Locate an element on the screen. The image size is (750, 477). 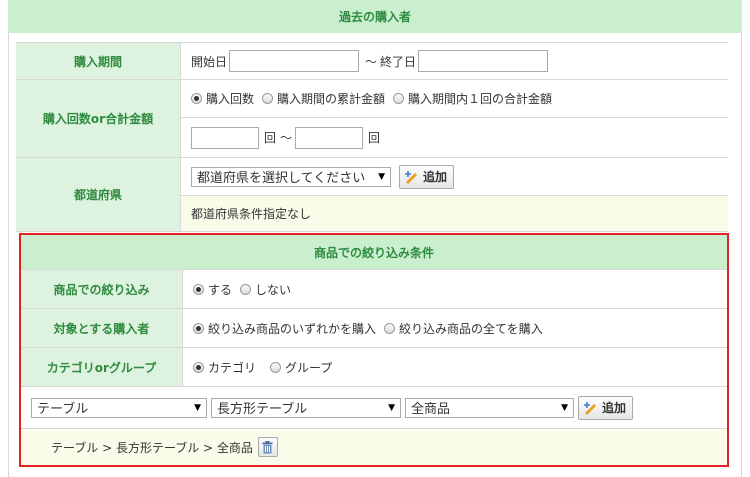
prefecture-select: 都道府県を選択してください ▼ is located at coordinates (291, 176).